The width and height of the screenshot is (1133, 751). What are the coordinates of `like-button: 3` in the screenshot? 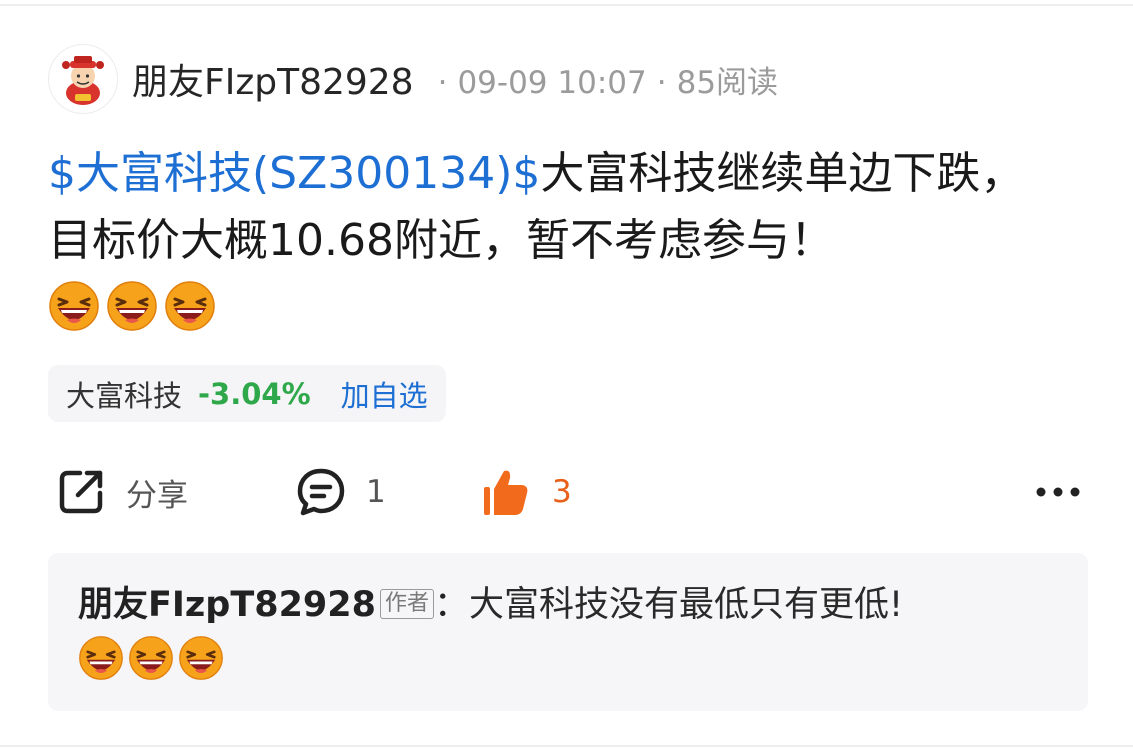 It's located at (526, 492).